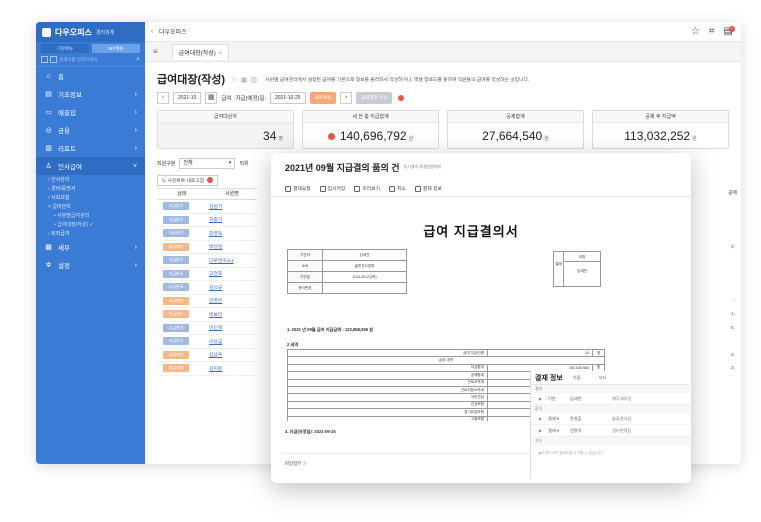  Describe the element at coordinates (207, 261) in the screenshot. I see `table-row: 지급완료 다우연구소1` at that location.